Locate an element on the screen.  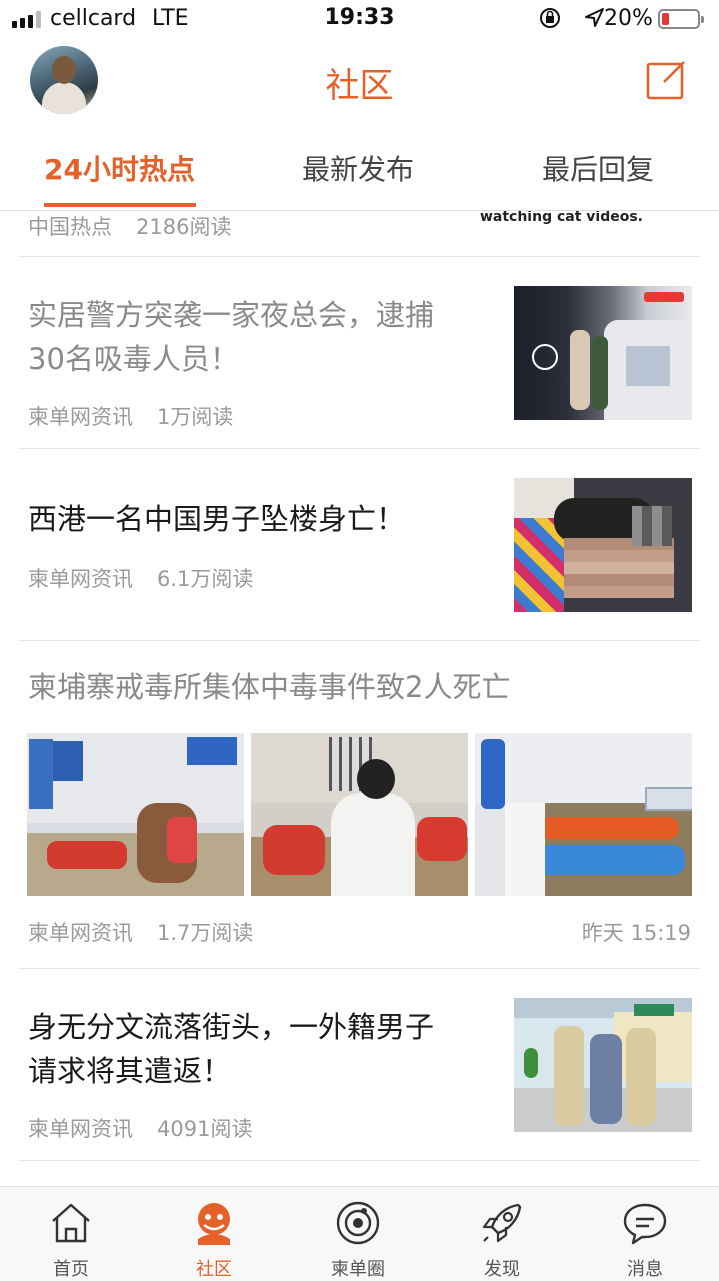
list-item: 实居警方突袭一家夜总会，逮捕 30名吸毒人员！ 柬单网资讯 1万阅读 is located at coordinates (359, 353).